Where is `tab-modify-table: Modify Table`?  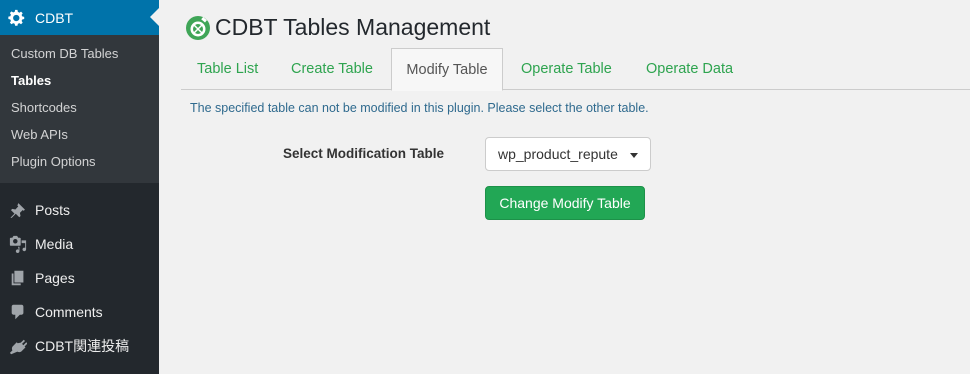 tab-modify-table: Modify Table is located at coordinates (447, 69).